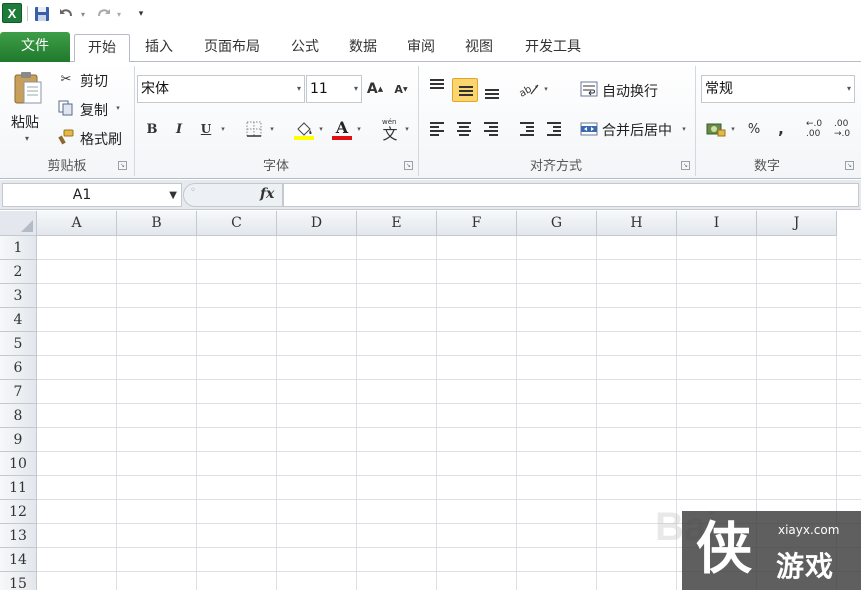  I want to click on grow-font-button: A ▲, so click(375, 89).